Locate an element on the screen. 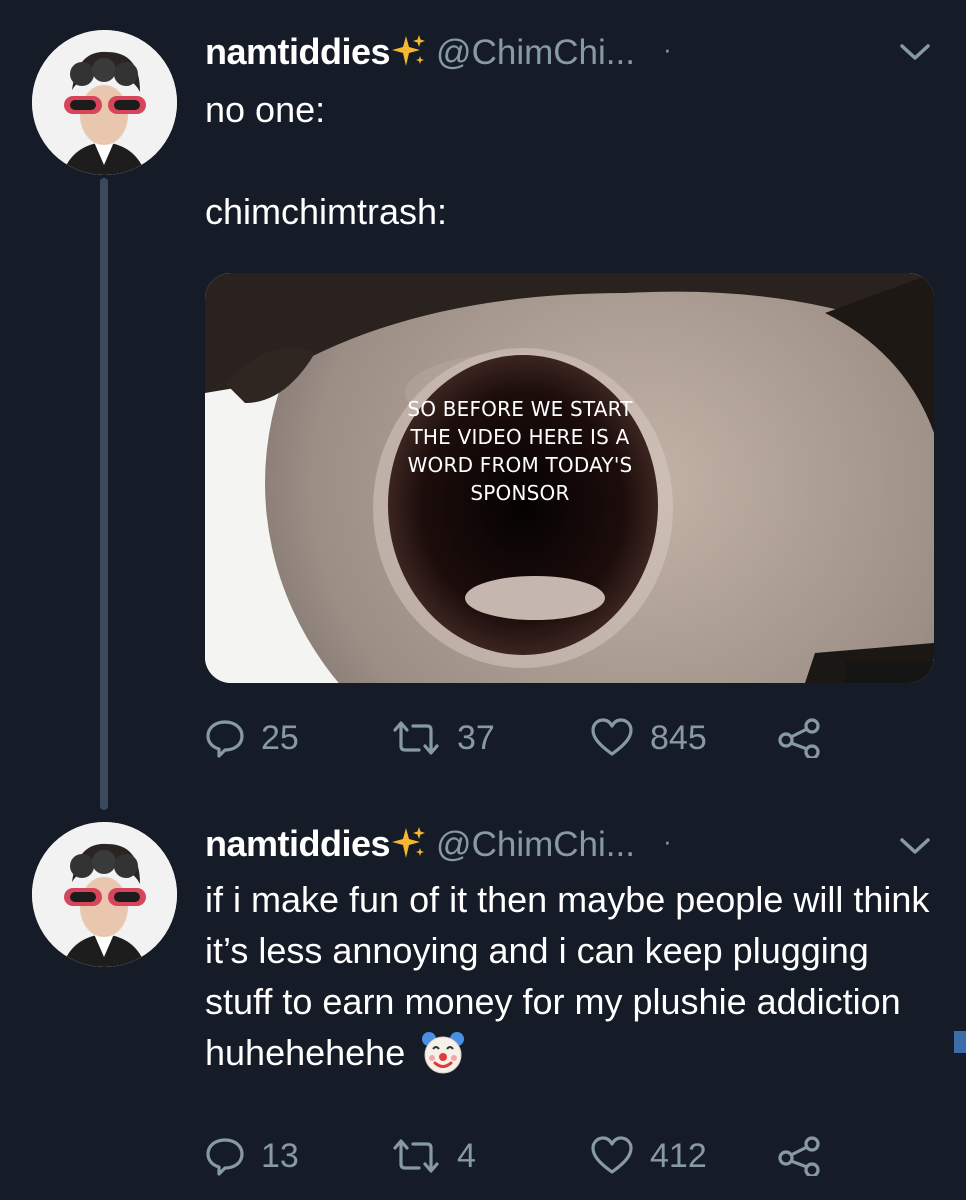 The height and width of the screenshot is (1200, 966). reply-count: 25 is located at coordinates (280, 737).